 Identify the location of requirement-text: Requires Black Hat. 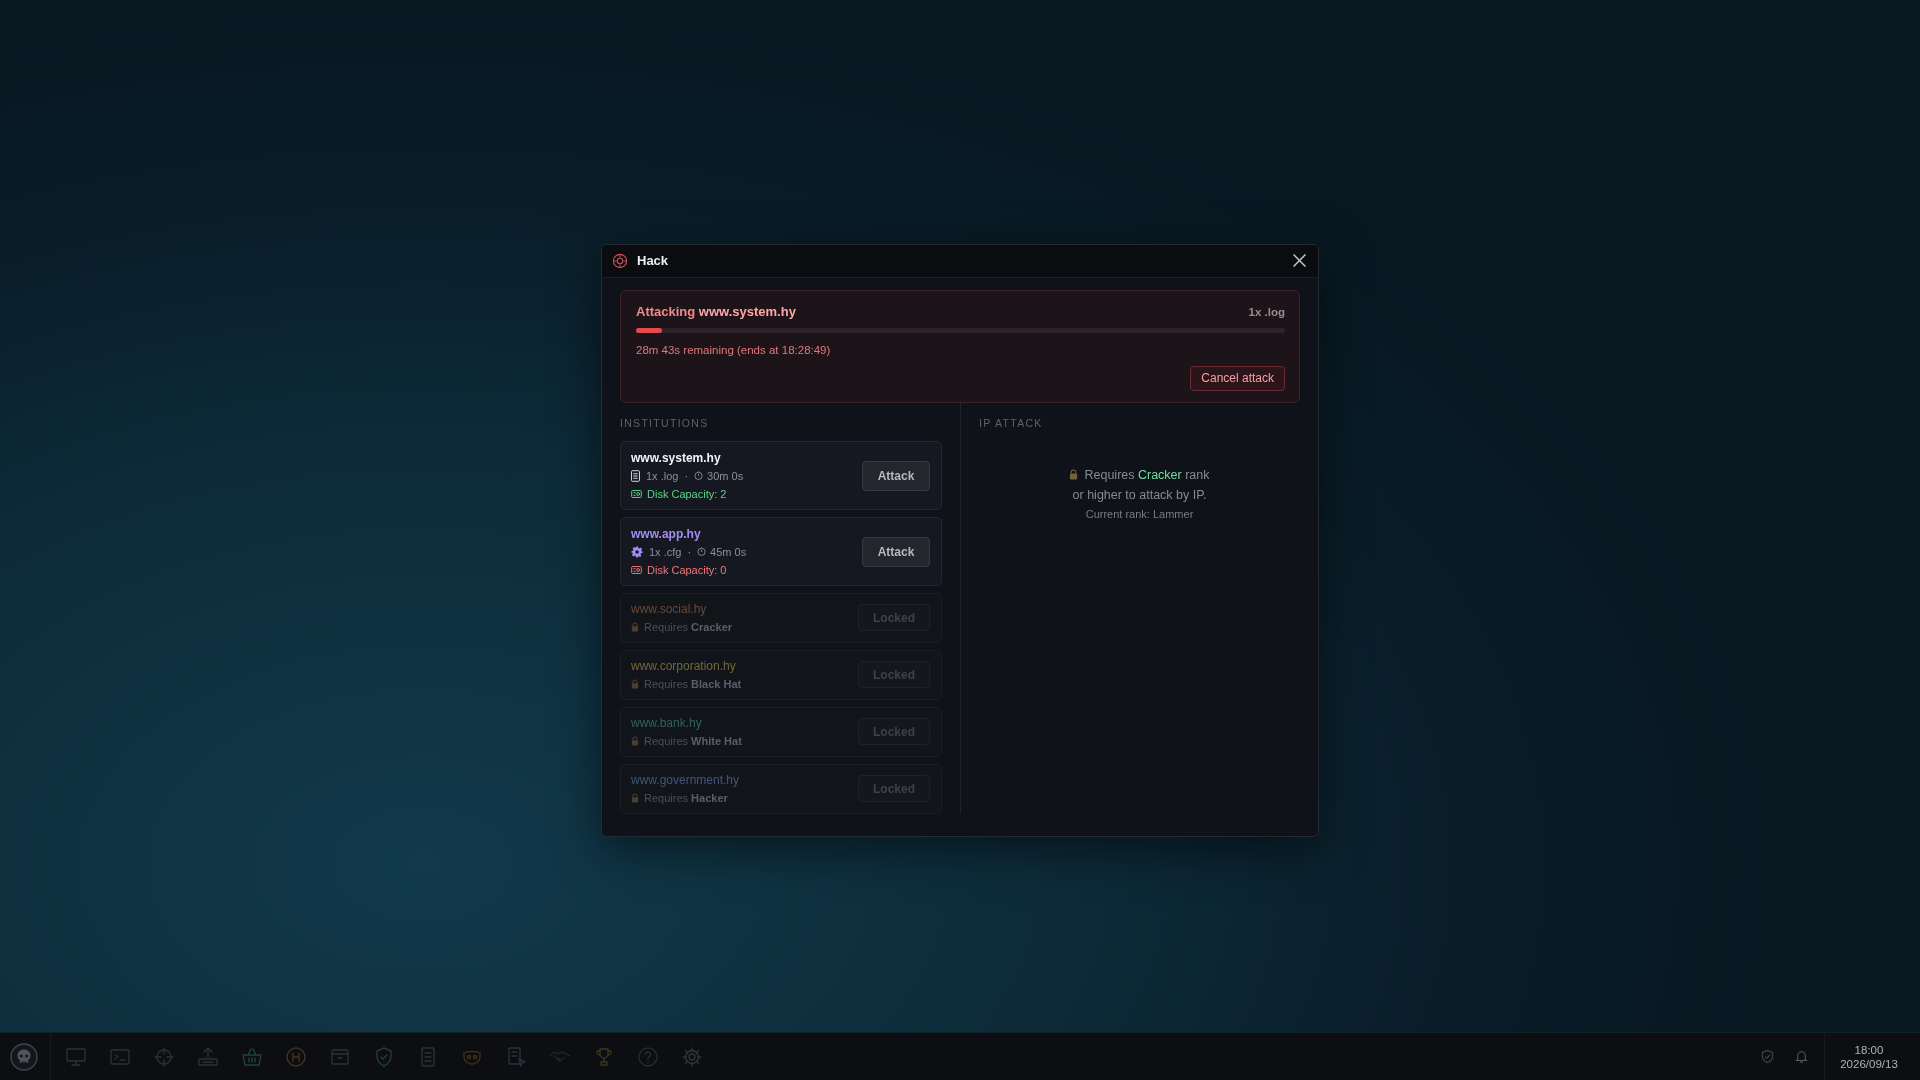
(693, 684).